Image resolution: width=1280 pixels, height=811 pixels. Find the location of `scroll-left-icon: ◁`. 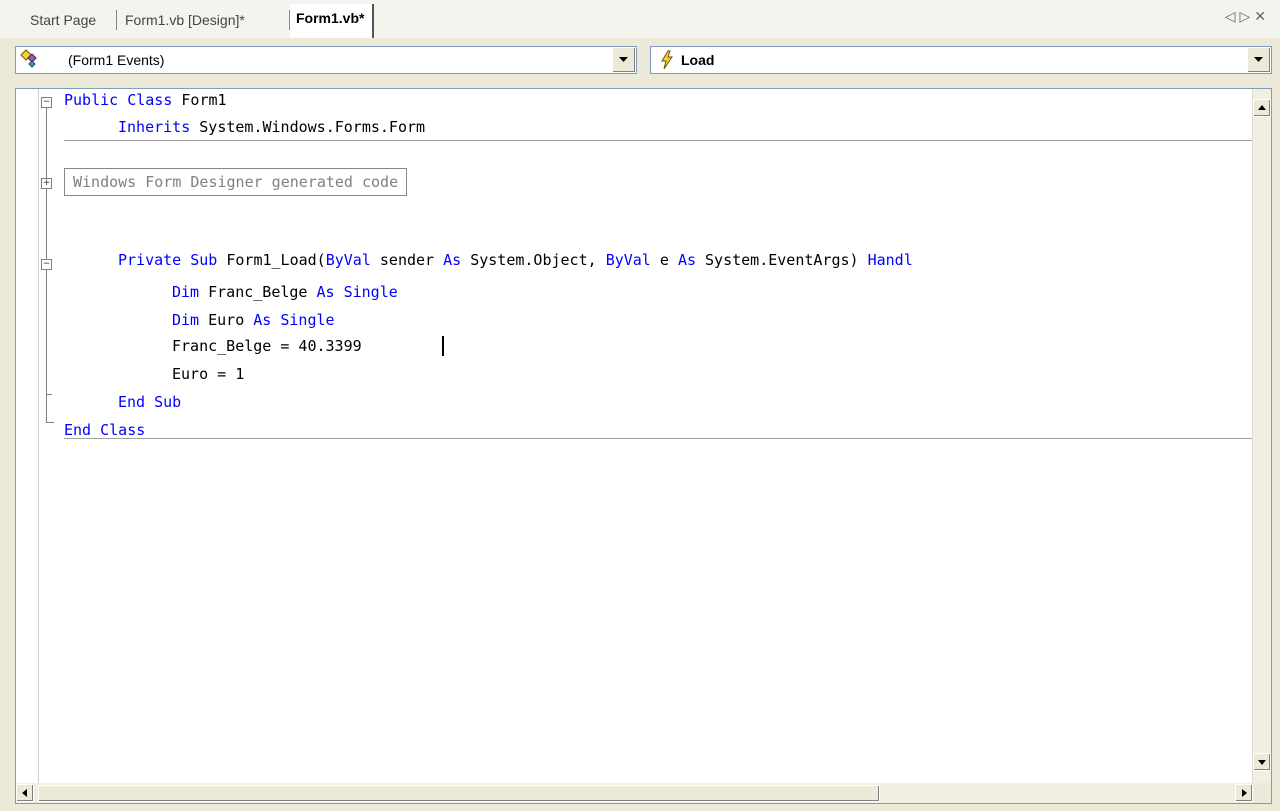

scroll-left-icon: ◁ is located at coordinates (1232, 16).